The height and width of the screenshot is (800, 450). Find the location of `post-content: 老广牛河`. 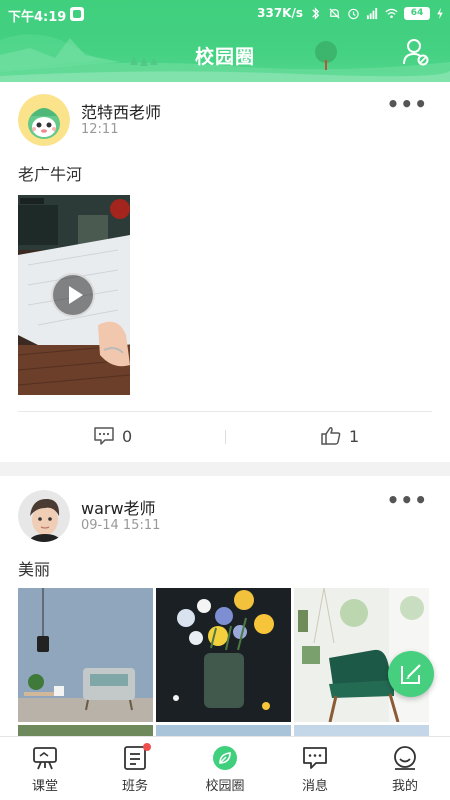

post-content: 老广牛河 is located at coordinates (50, 174).